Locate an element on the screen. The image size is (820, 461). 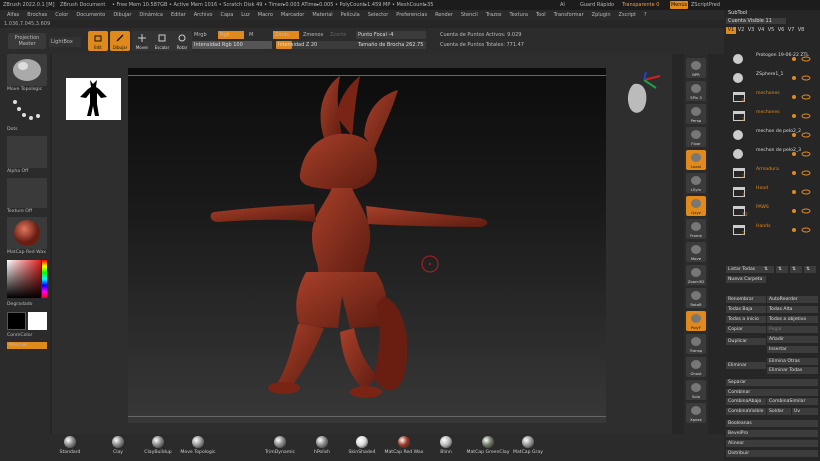
orientation-gizmo is located at coordinates (644, 100).